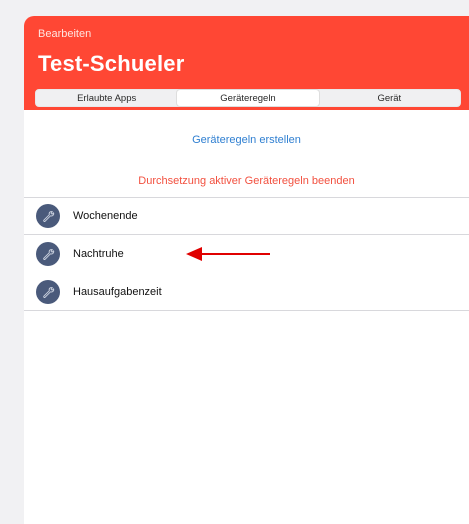 This screenshot has width=469, height=524. I want to click on tab-geraeteregeln: Geräteregeln, so click(248, 98).